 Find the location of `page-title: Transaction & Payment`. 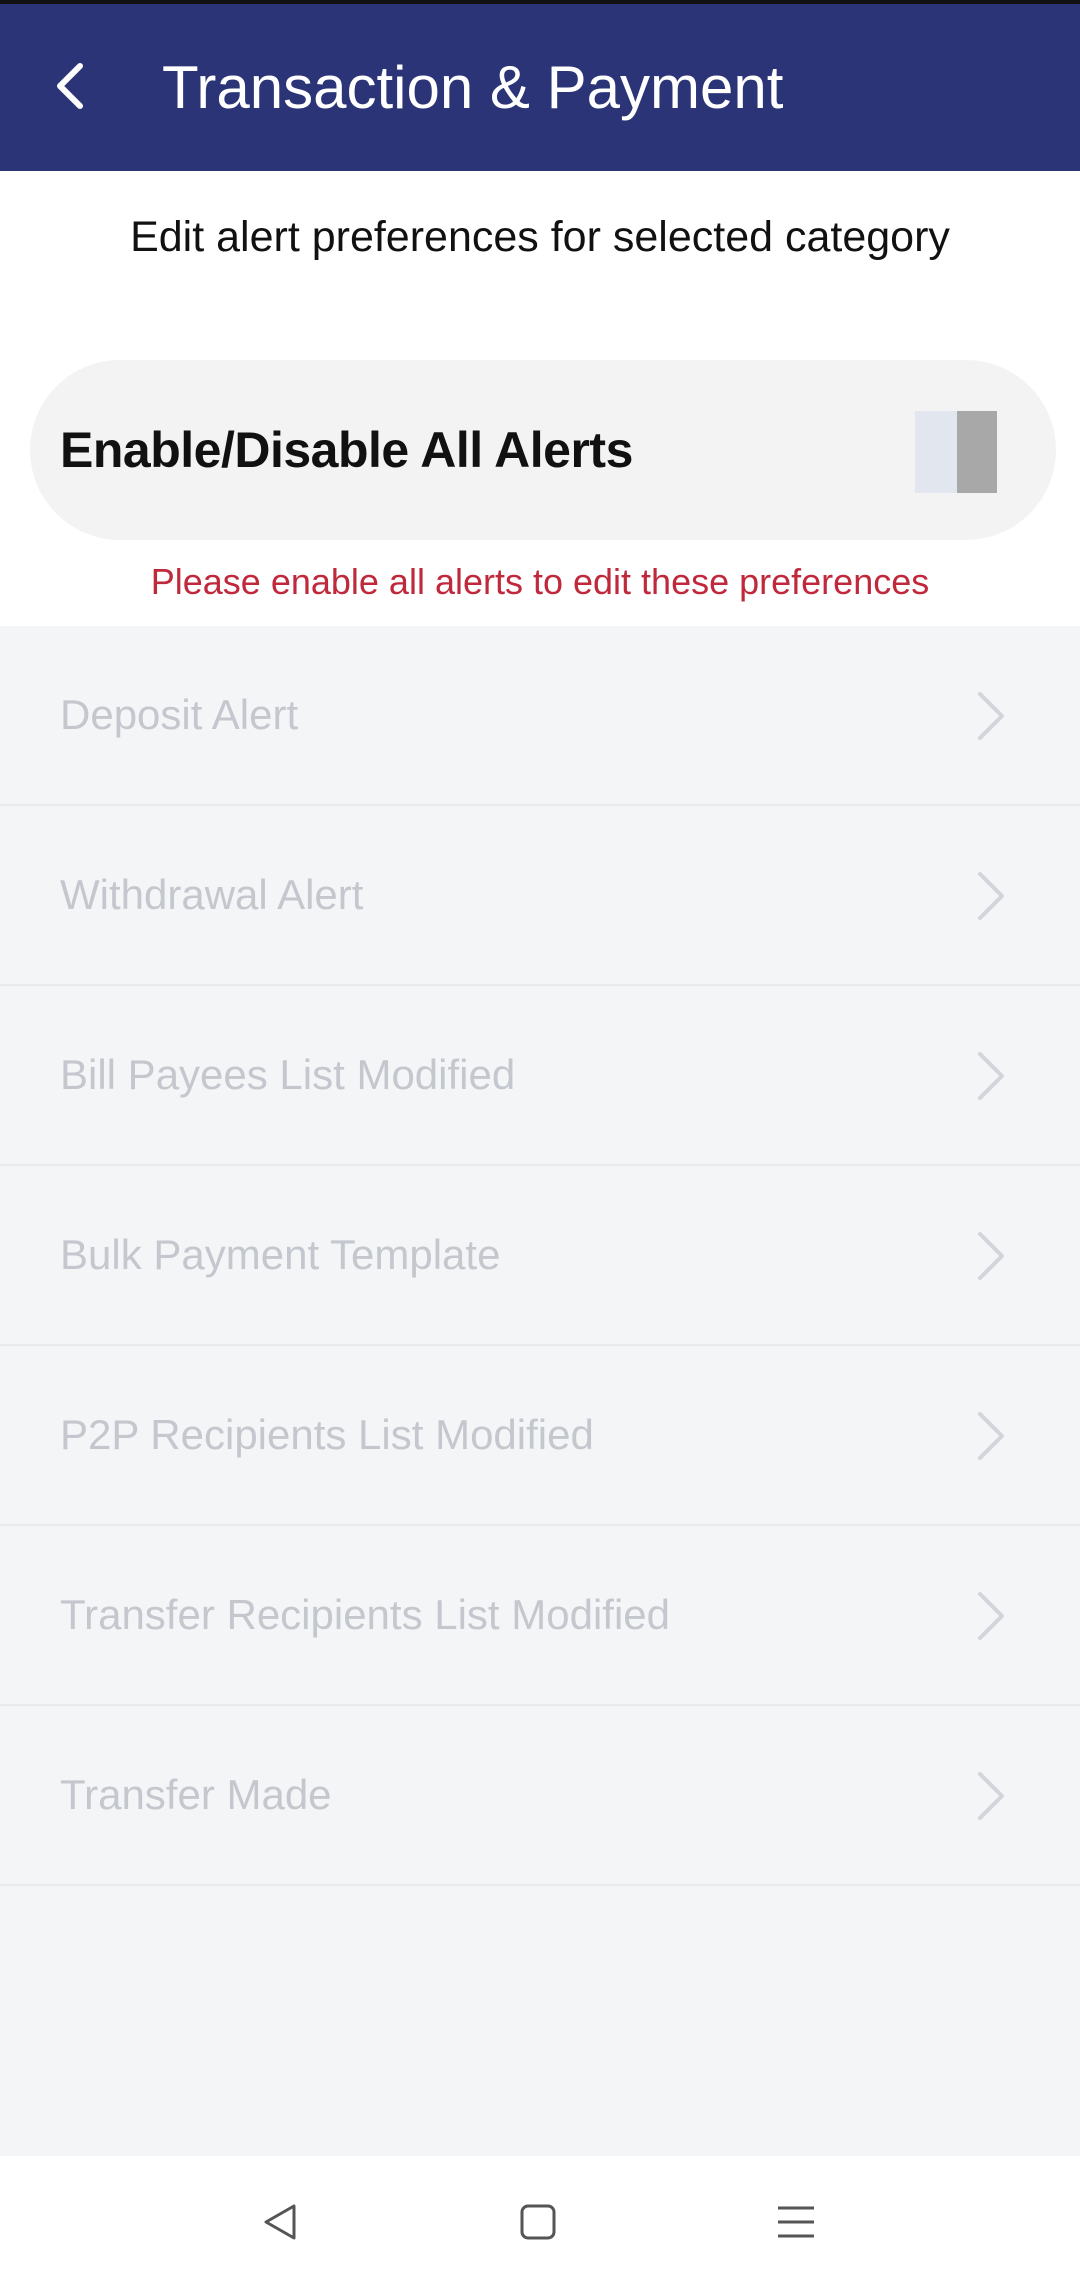

page-title: Transaction & Payment is located at coordinates (473, 87).